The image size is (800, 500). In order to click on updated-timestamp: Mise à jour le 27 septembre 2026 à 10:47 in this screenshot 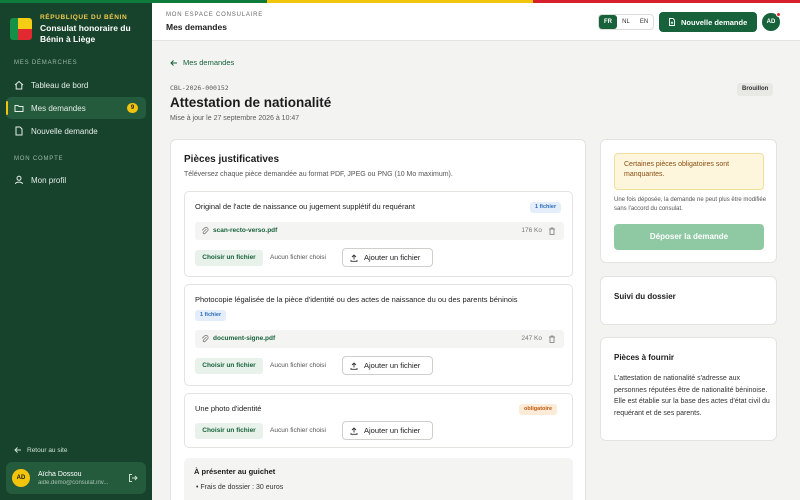, I will do `click(235, 118)`.